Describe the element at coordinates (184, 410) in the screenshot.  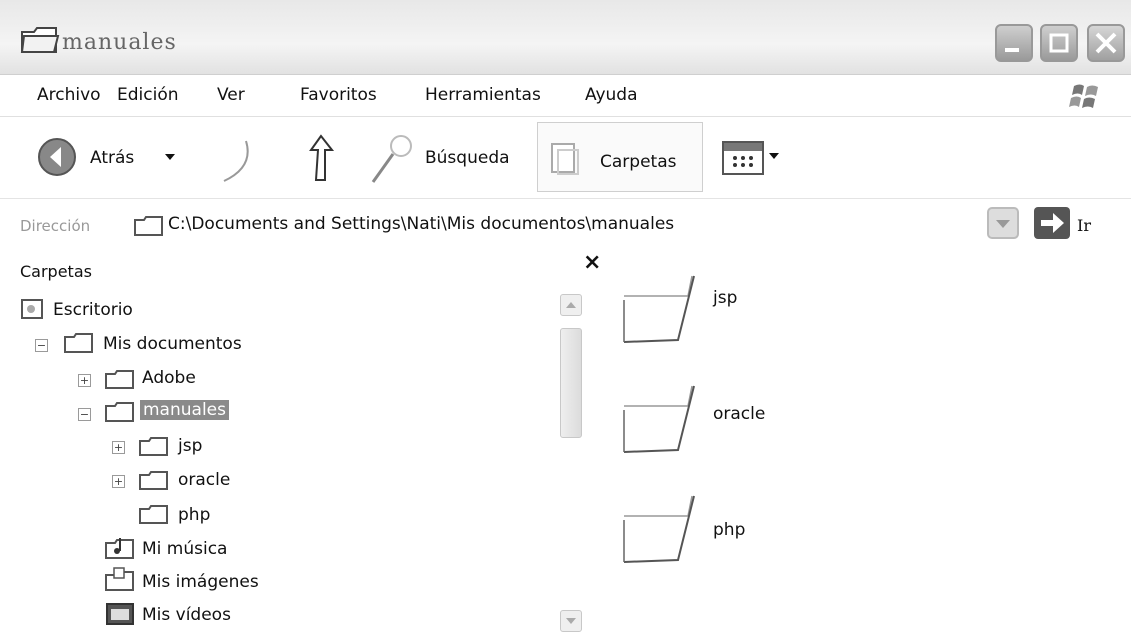
I see `tree-item-manuales: manuales` at that location.